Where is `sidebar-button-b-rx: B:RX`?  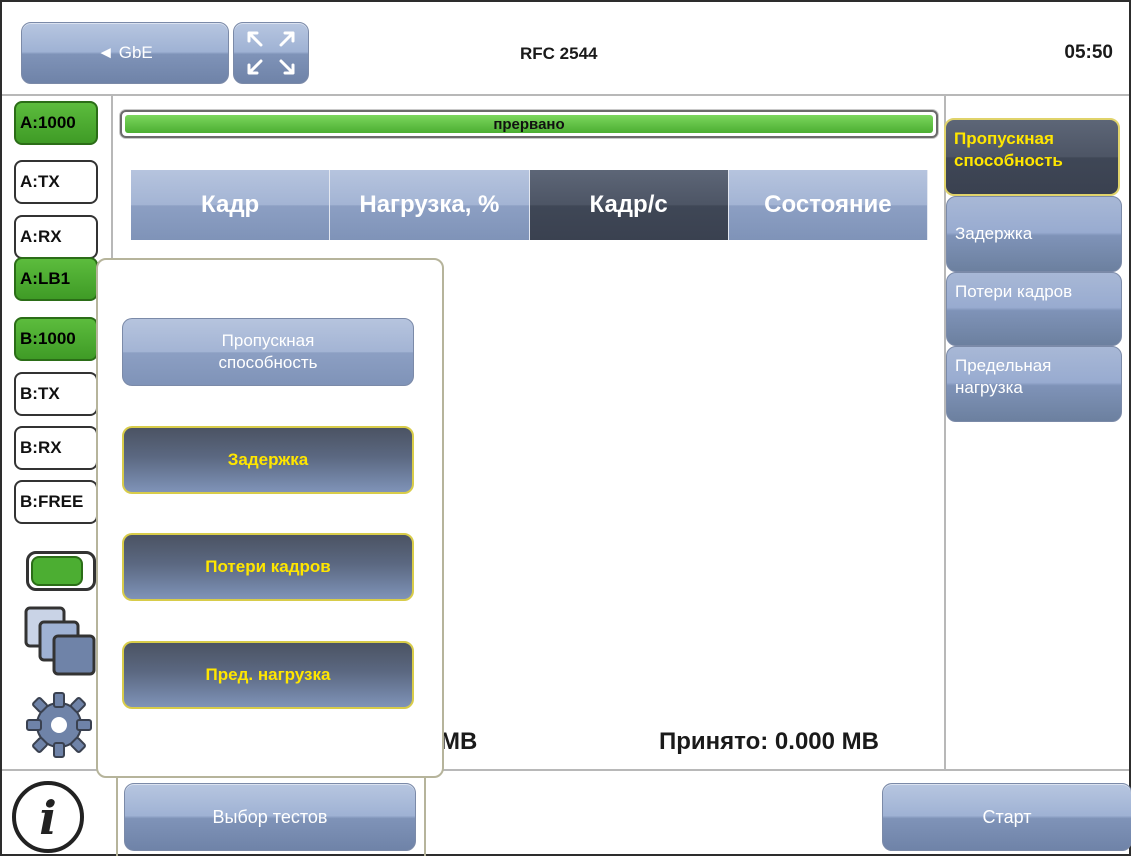 sidebar-button-b-rx: B:RX is located at coordinates (56, 448).